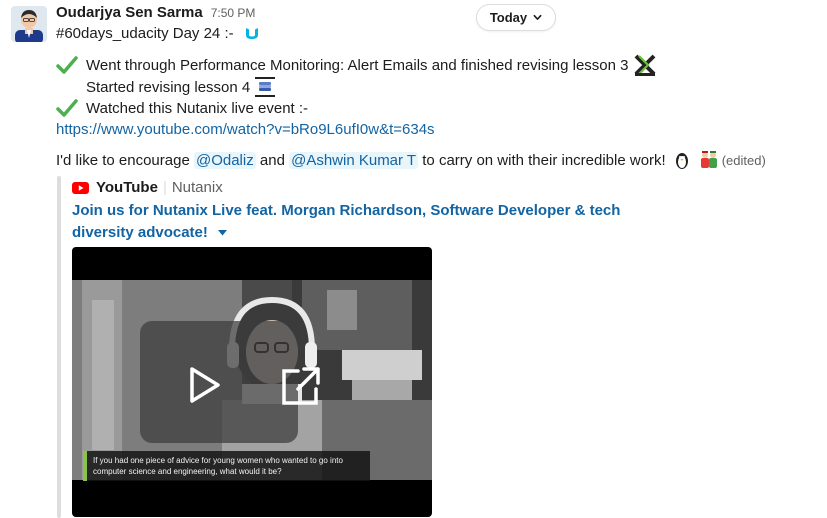 The width and height of the screenshot is (827, 518). What do you see at coordinates (224, 160) in the screenshot?
I see `mention-odaliz: @Odaliz` at bounding box center [224, 160].